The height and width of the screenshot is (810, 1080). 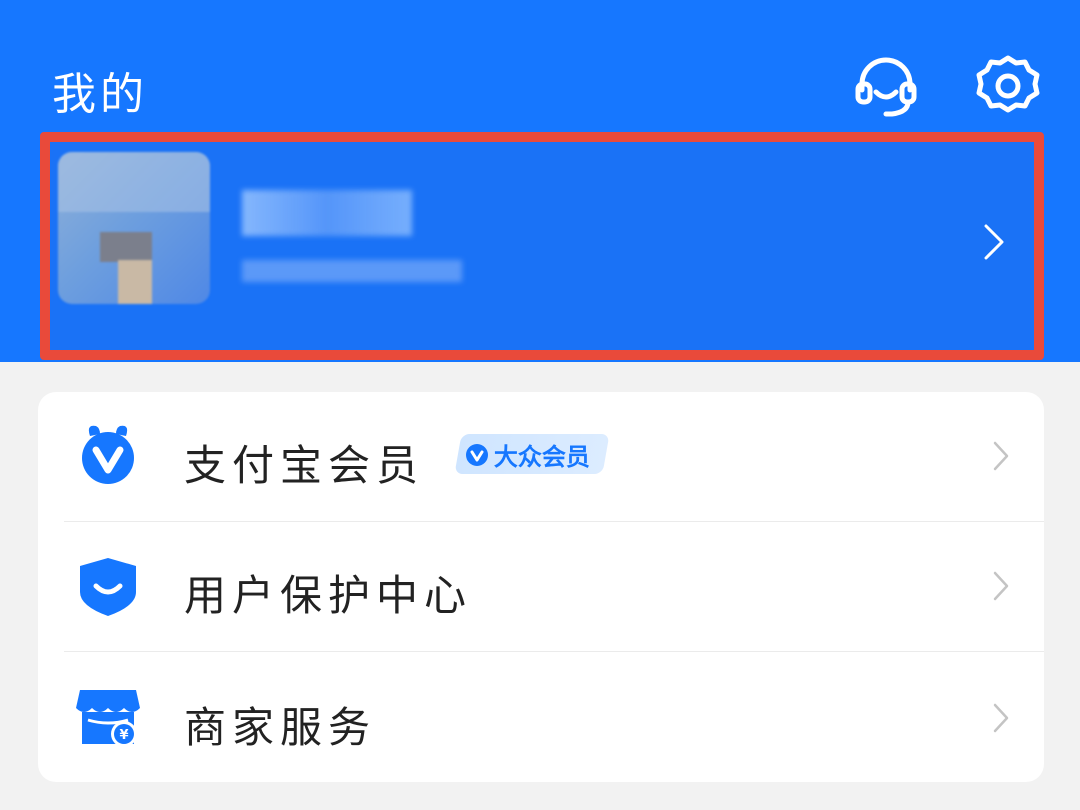 I want to click on menu-item-user-protection: 用户保护中心, so click(x=541, y=587).